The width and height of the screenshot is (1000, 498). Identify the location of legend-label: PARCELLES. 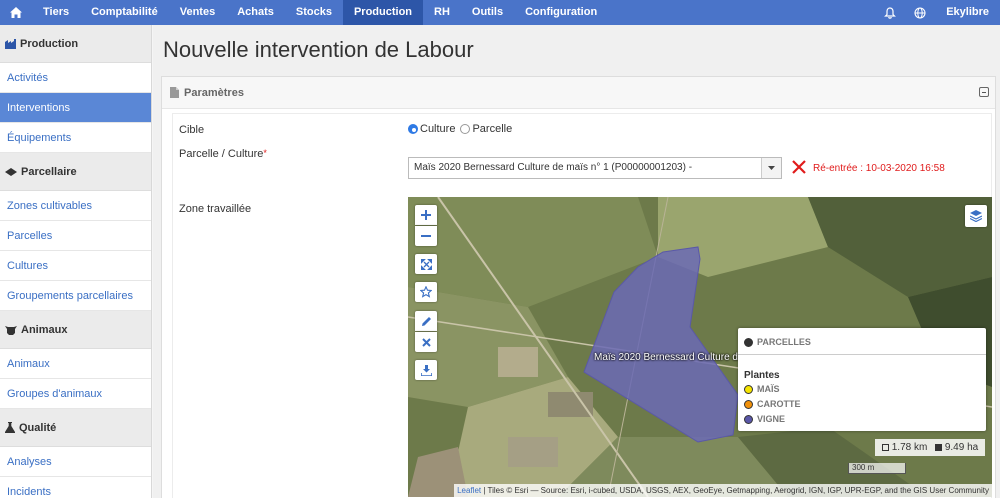
(784, 342).